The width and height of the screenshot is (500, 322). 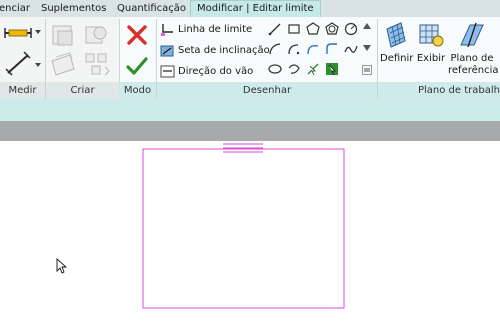 What do you see at coordinates (15, 8) in the screenshot?
I see `tab-gerenciar: enciar` at bounding box center [15, 8].